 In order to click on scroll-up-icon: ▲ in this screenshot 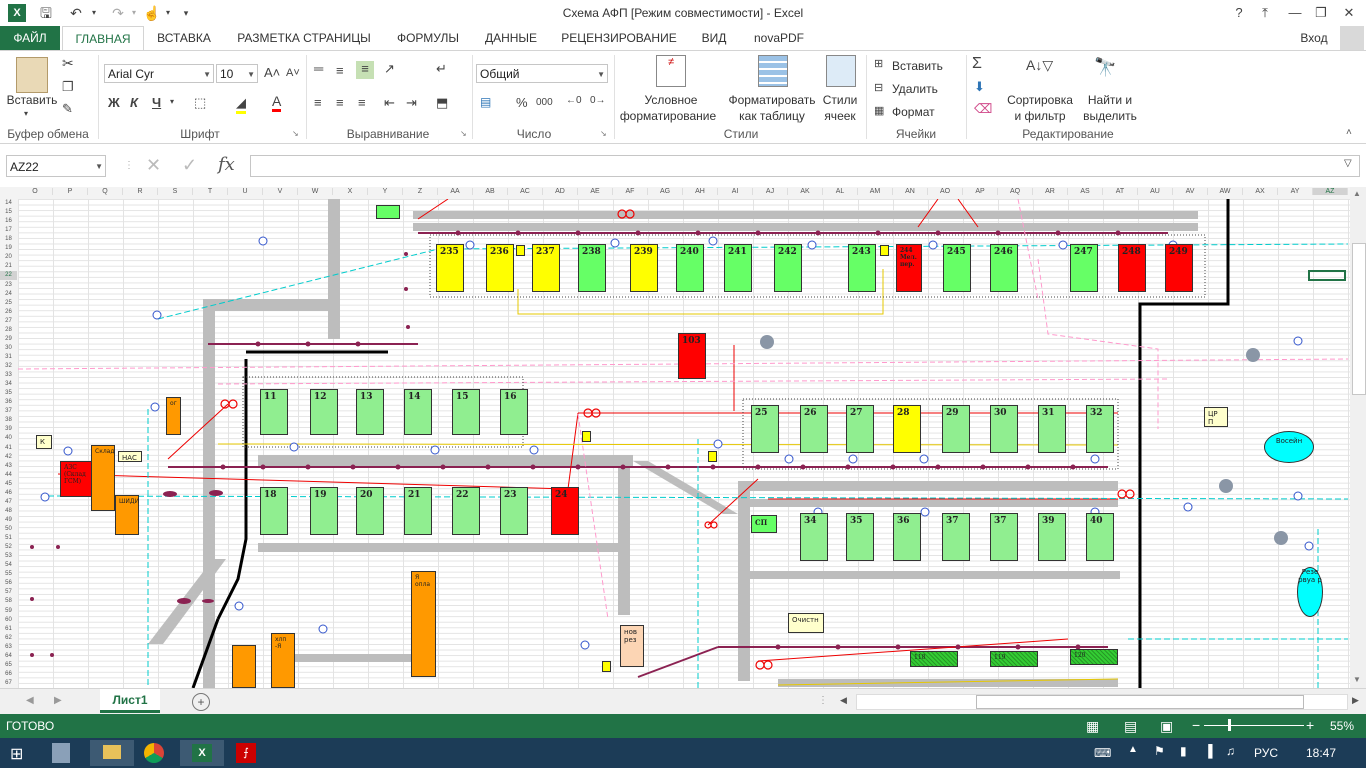, I will do `click(1357, 193)`.